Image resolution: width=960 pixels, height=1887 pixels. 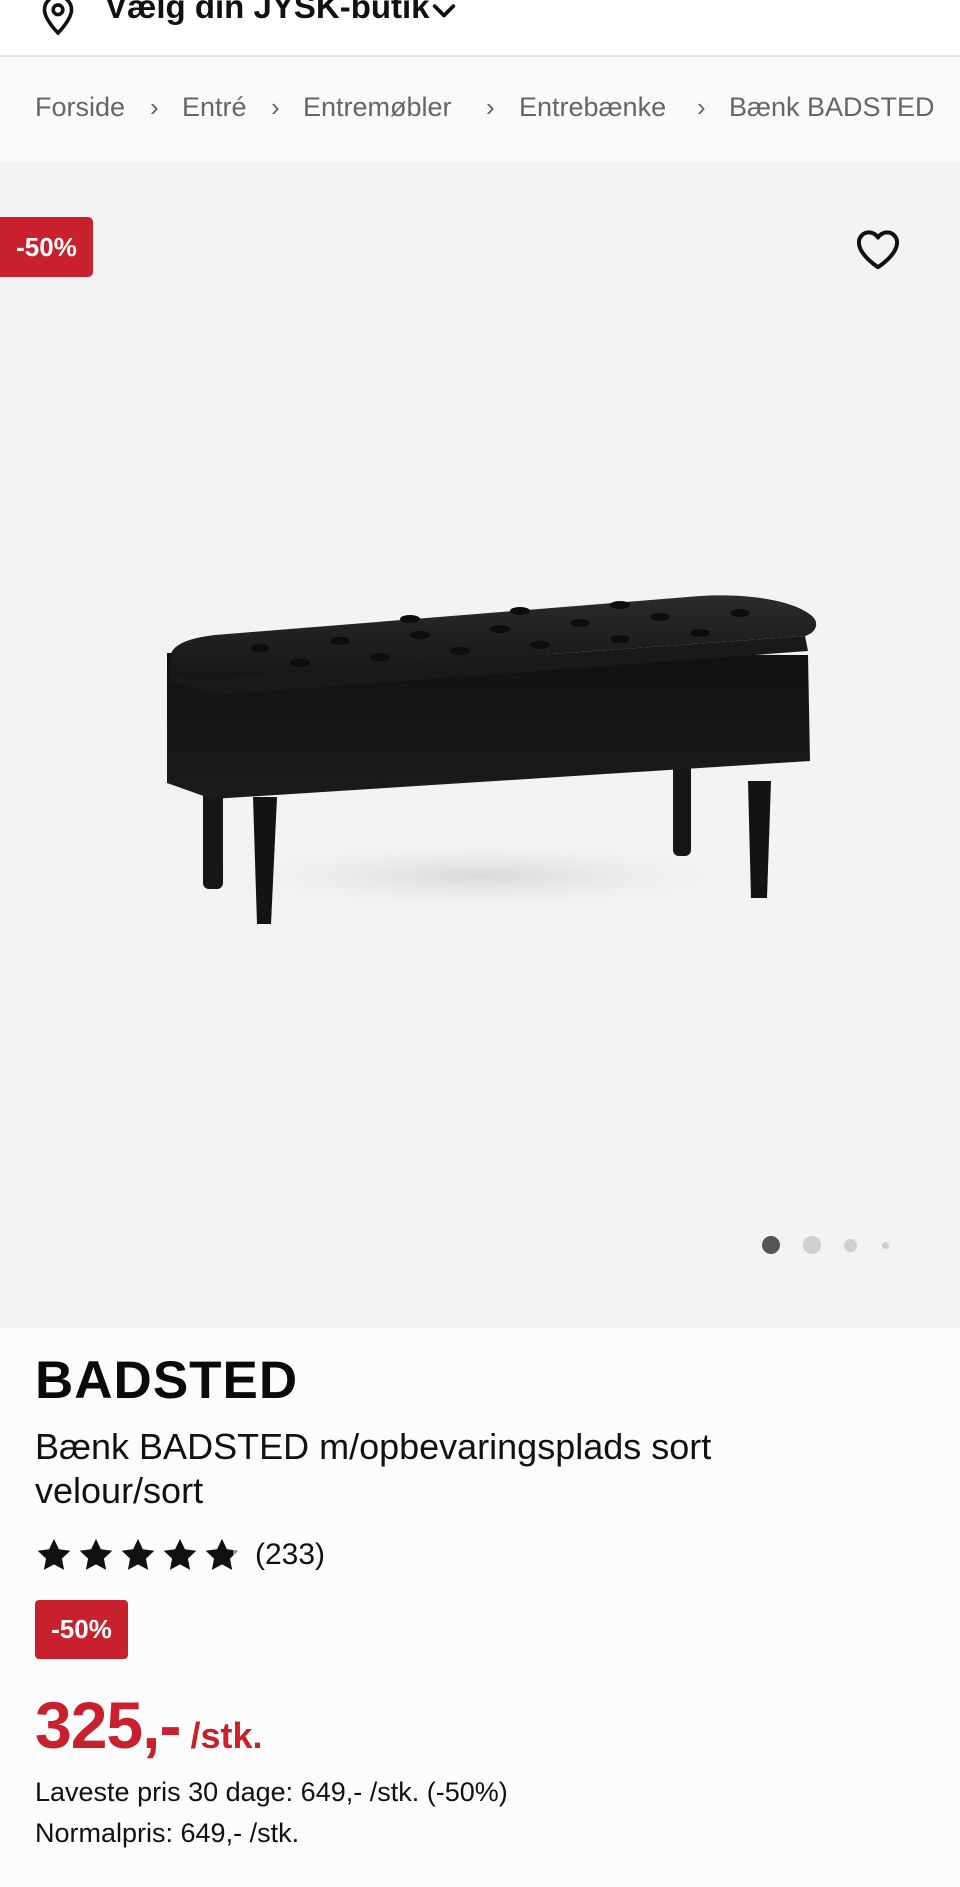 What do you see at coordinates (592, 107) in the screenshot?
I see `breadcrumb-item-entrebaenke: Entrebænke` at bounding box center [592, 107].